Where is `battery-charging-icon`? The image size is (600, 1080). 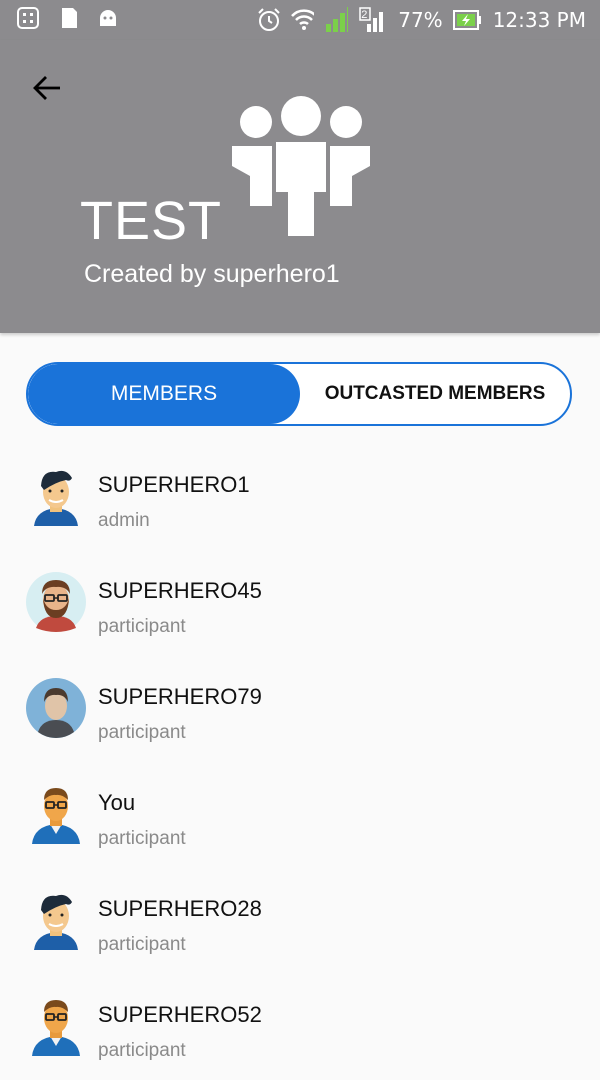
battery-charging-icon is located at coordinates (467, 20).